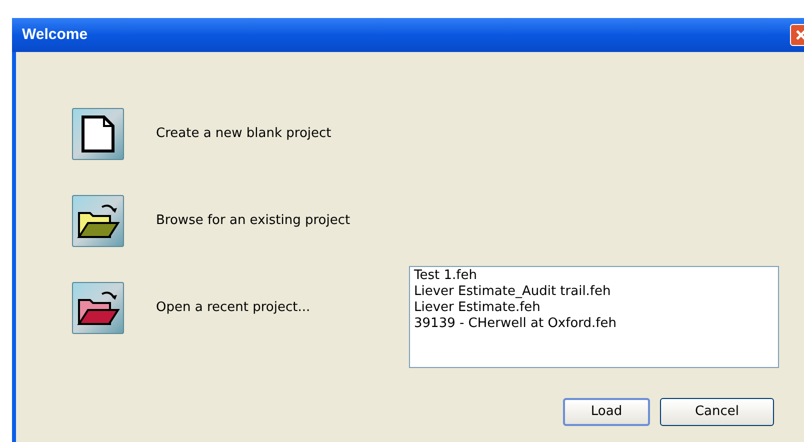 This screenshot has width=804, height=442. I want to click on dialog-button: Cancel, so click(717, 412).